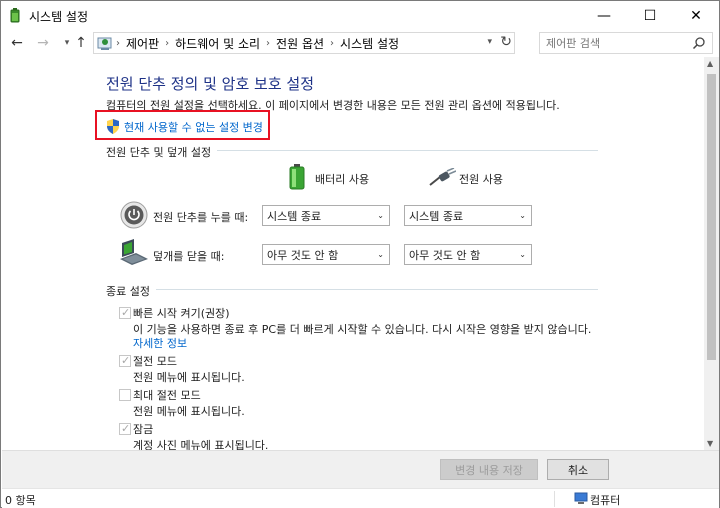  I want to click on close-button: ✕, so click(696, 15).